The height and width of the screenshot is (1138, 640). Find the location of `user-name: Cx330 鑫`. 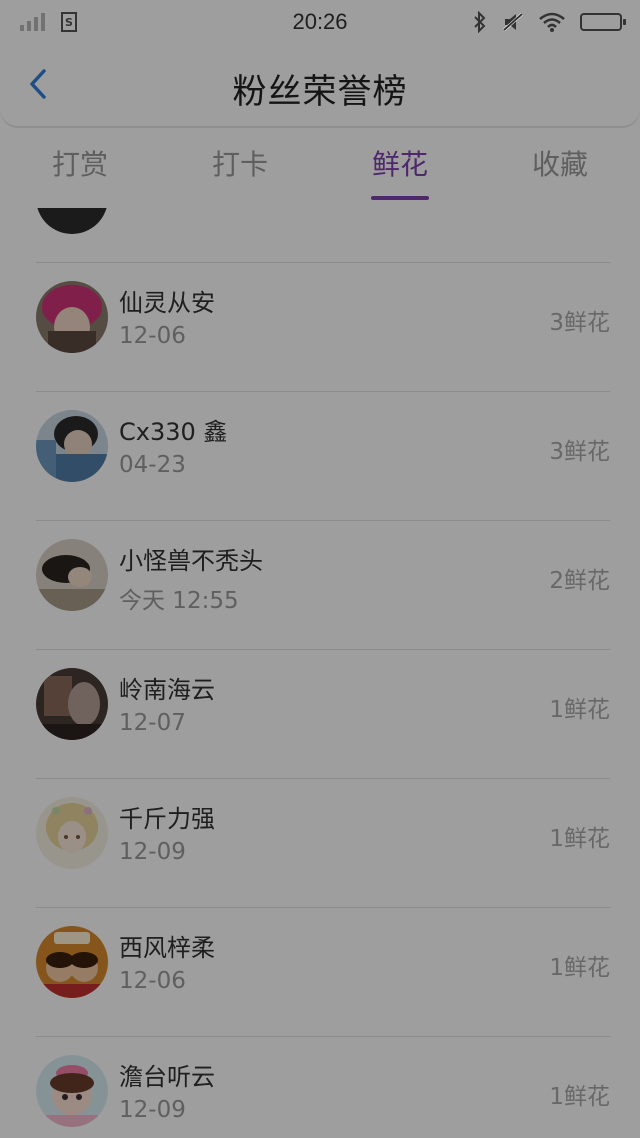

user-name: Cx330 鑫 is located at coordinates (173, 432).